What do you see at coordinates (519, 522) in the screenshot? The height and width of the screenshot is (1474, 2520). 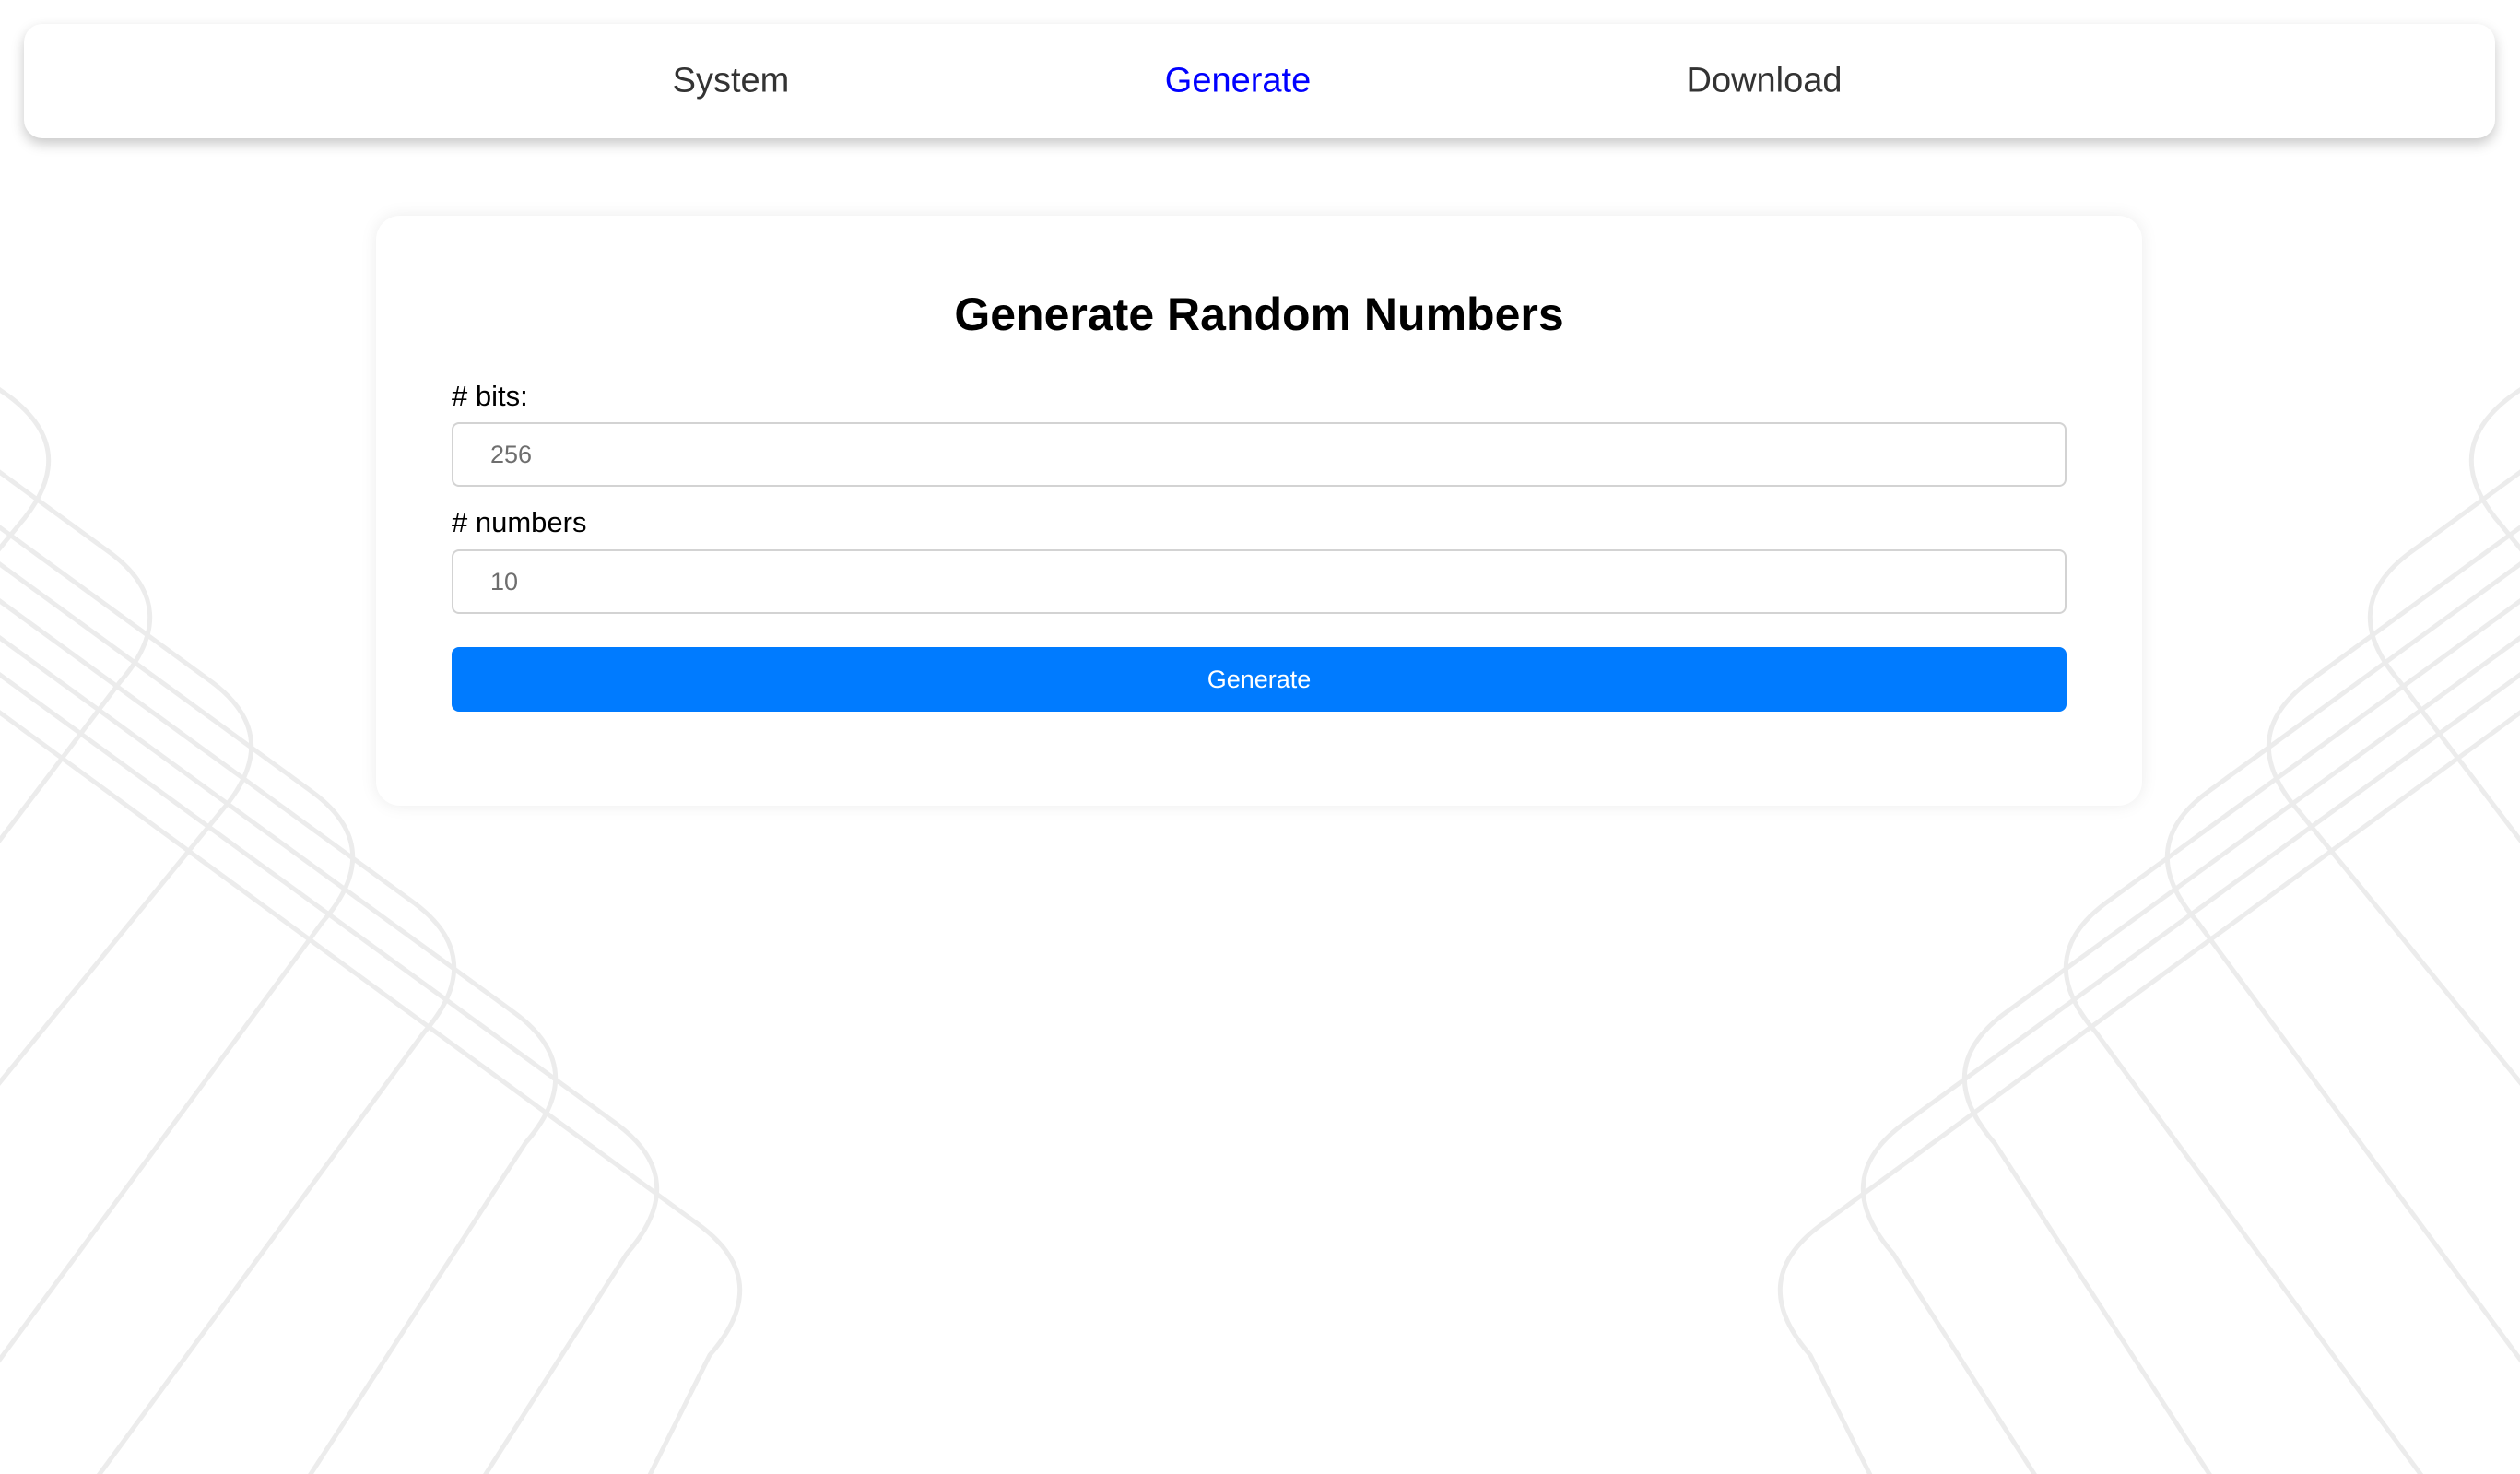 I see `numbers-label: # numbers` at bounding box center [519, 522].